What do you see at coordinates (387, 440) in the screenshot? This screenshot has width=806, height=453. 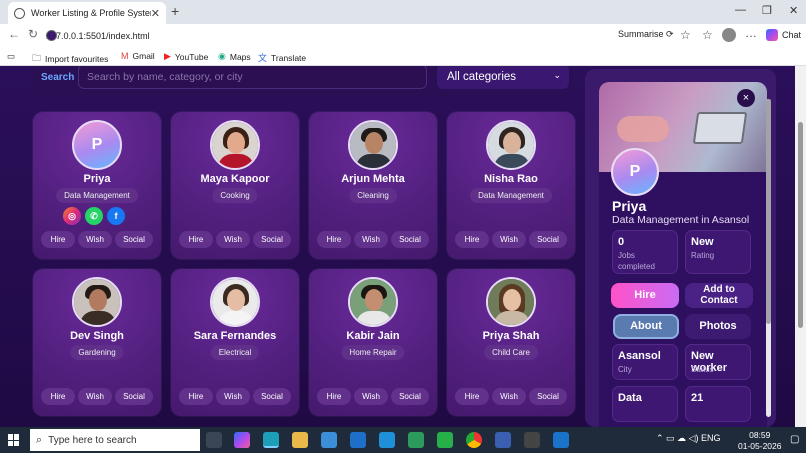 I see `app-icon` at bounding box center [387, 440].